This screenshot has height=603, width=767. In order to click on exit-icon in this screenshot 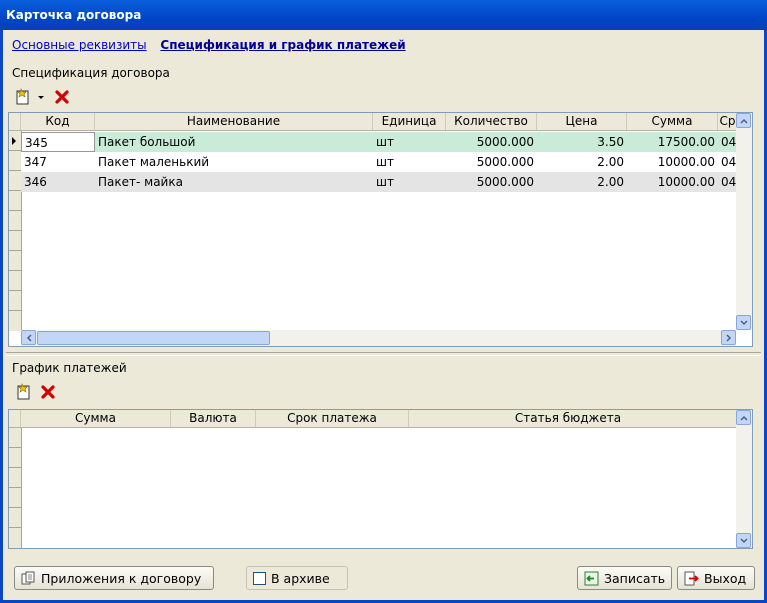, I will do `click(691, 578)`.